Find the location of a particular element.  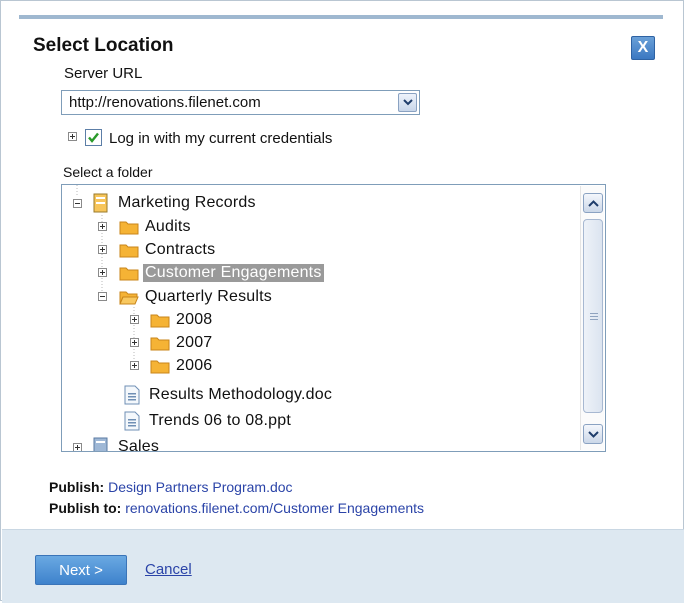

grip-icon is located at coordinates (594, 317).